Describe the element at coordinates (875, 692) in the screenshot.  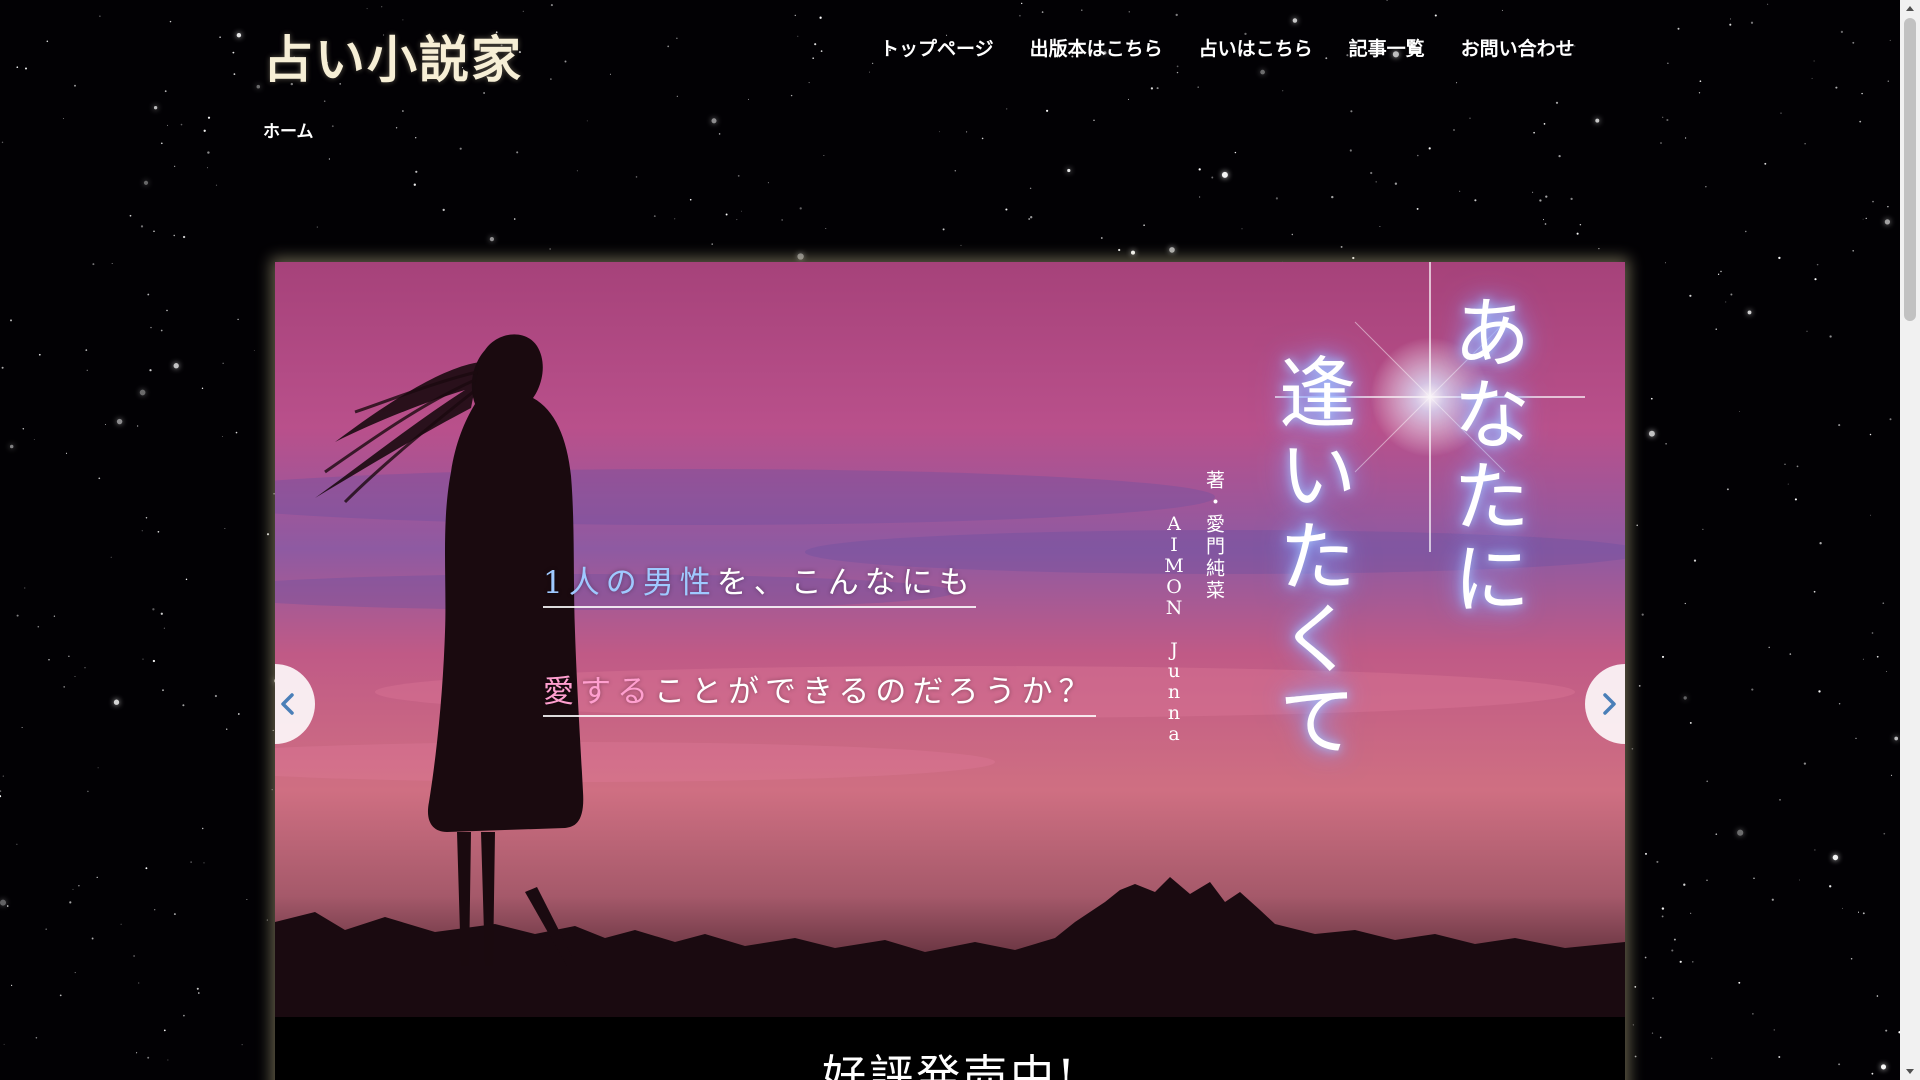
I see `catch-line-2-rest: ことができるのだろうか？` at that location.